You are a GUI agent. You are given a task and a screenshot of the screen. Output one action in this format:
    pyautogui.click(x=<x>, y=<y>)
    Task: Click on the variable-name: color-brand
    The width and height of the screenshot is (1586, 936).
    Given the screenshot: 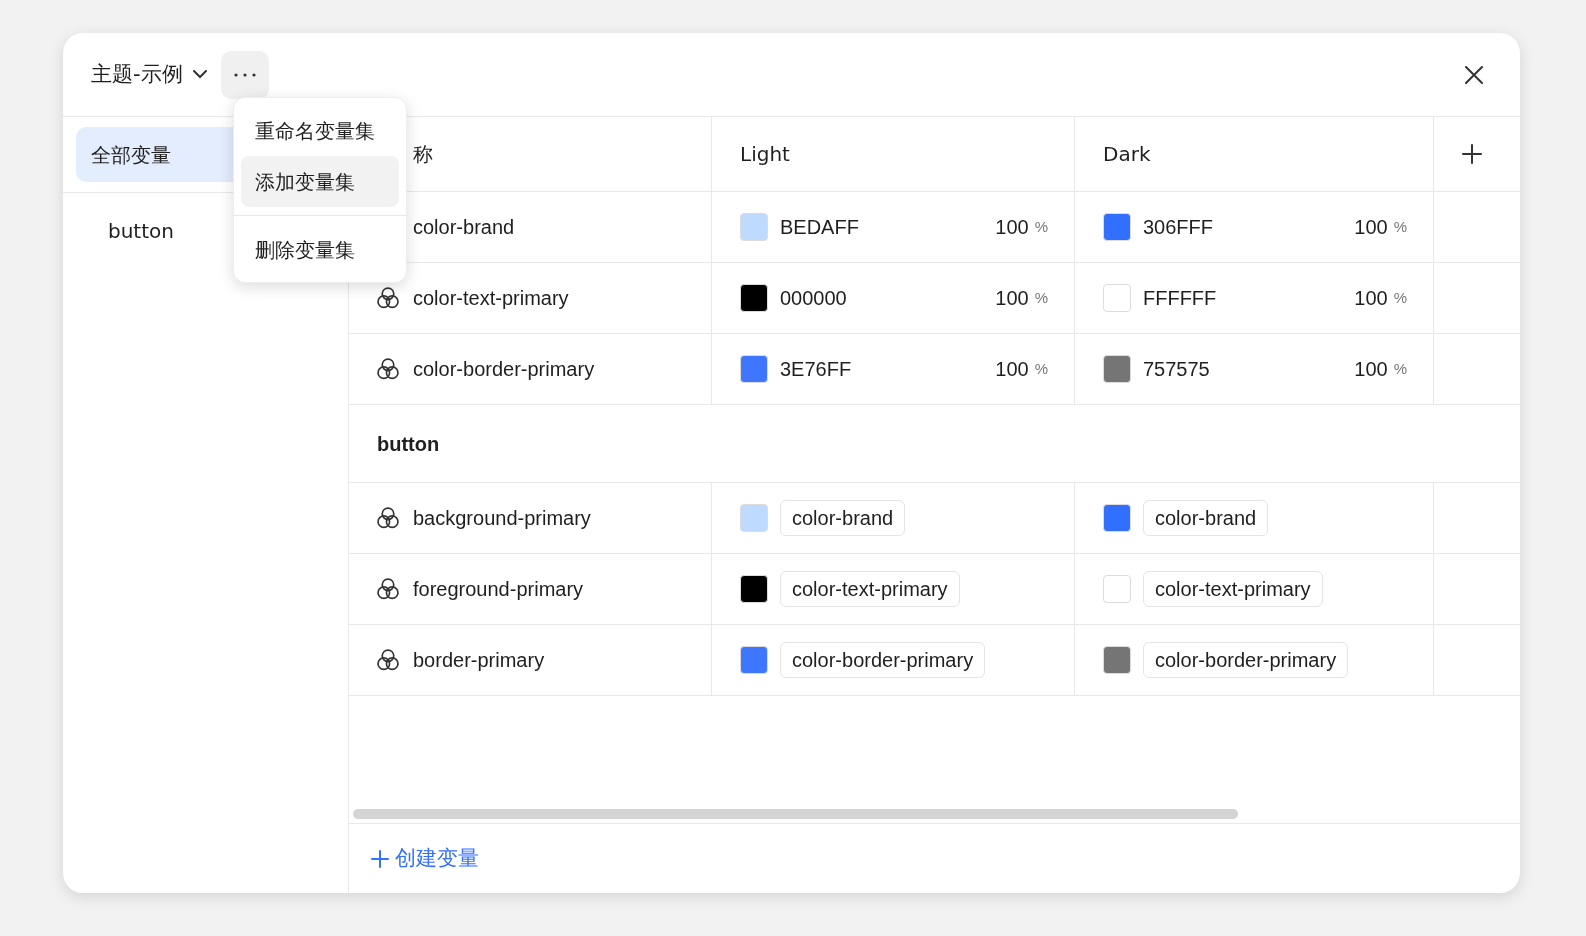 What is the action you would take?
    pyautogui.click(x=464, y=227)
    